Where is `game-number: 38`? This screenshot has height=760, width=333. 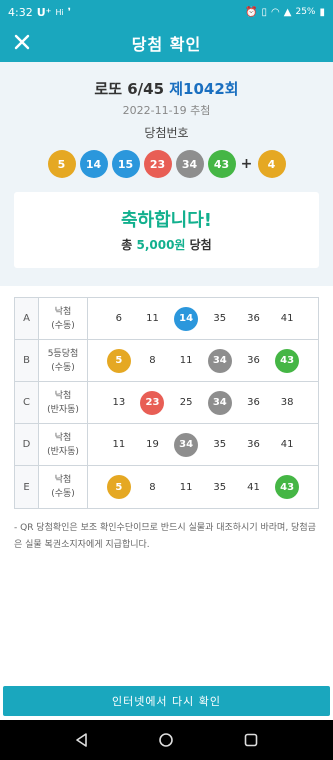 game-number: 38 is located at coordinates (287, 402).